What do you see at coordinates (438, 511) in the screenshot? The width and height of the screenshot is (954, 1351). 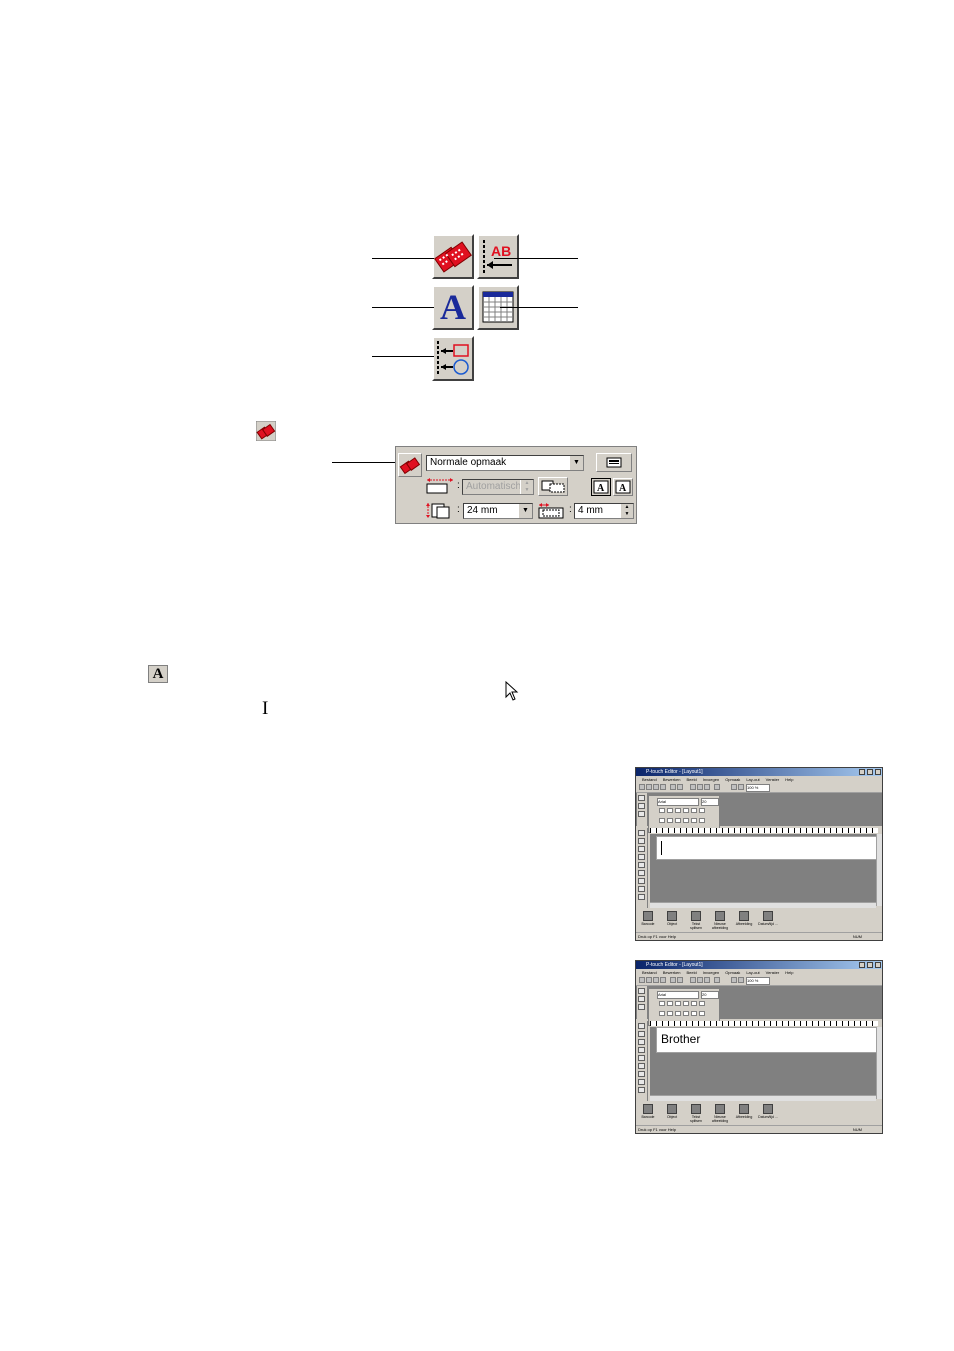 I see `tape-width-icon` at bounding box center [438, 511].